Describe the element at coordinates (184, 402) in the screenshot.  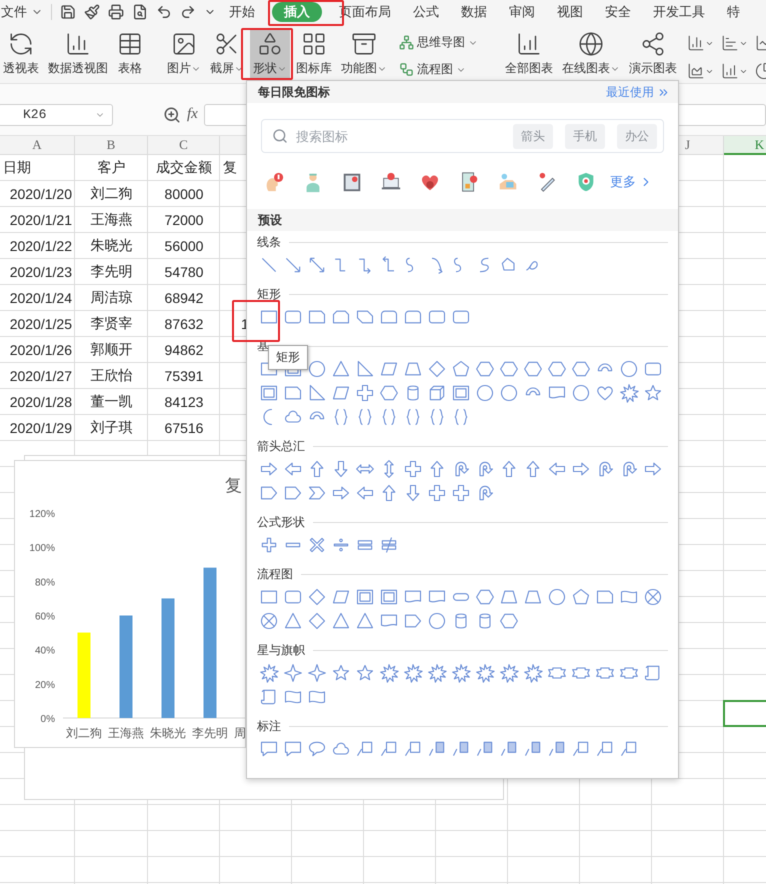
I see `table-cell-text: 84123` at that location.